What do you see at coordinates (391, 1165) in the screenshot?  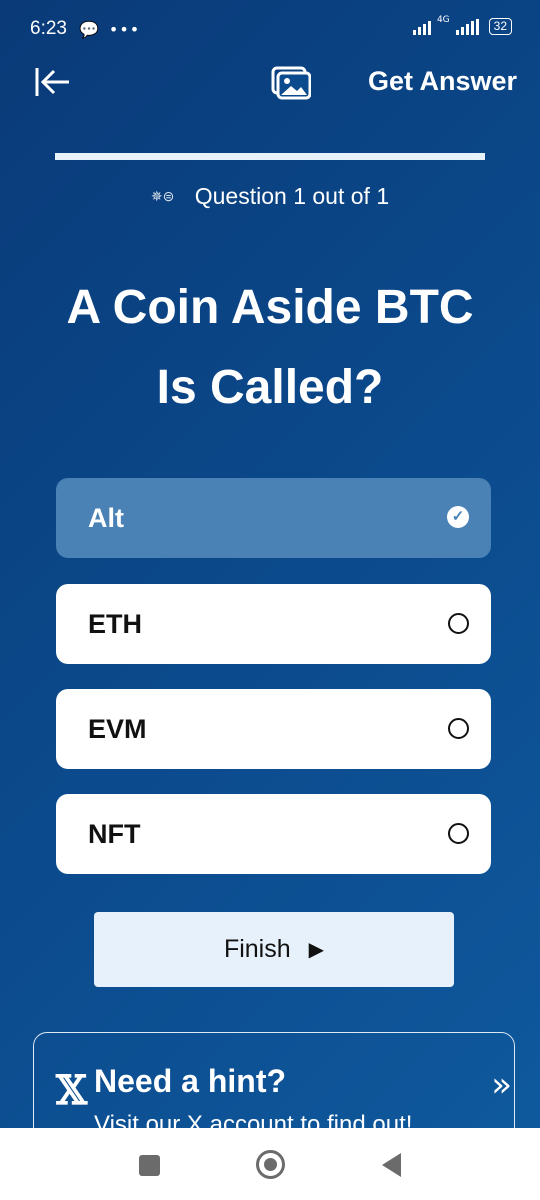 I see `back-triangle-icon` at bounding box center [391, 1165].